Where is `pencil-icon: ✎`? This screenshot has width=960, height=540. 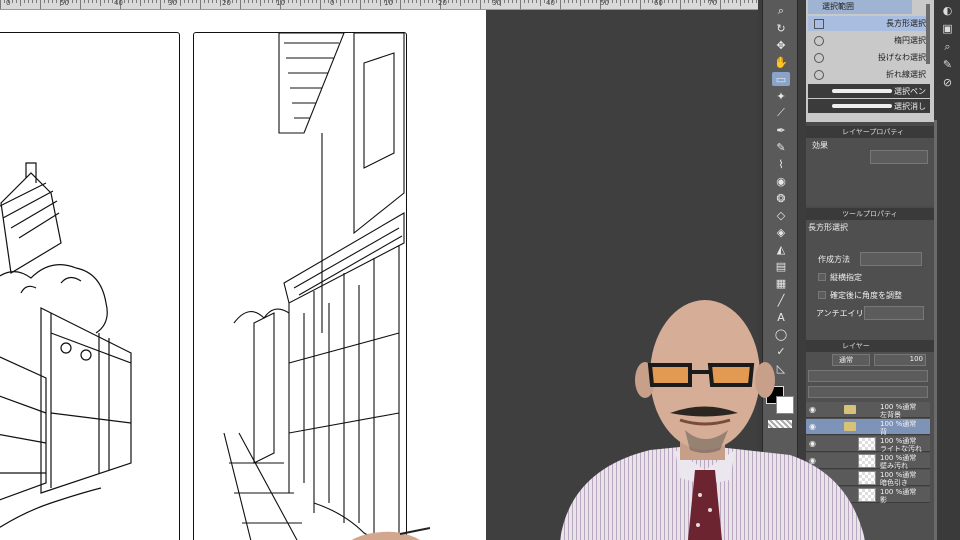
pencil-icon: ✎ is located at coordinates (781, 147).